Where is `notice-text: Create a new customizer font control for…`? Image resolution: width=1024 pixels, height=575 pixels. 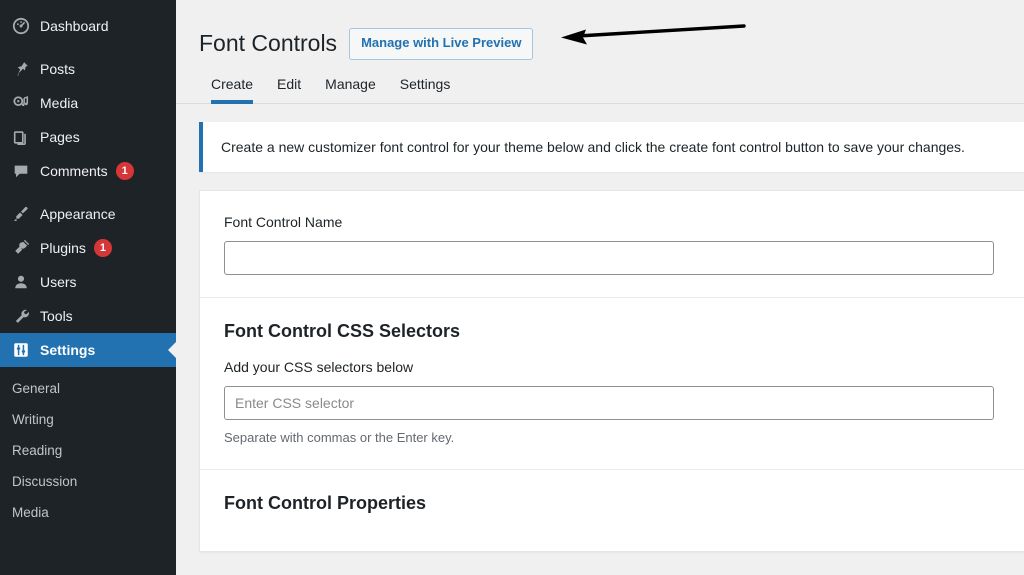
notice-text: Create a new customizer font control for… is located at coordinates (593, 146).